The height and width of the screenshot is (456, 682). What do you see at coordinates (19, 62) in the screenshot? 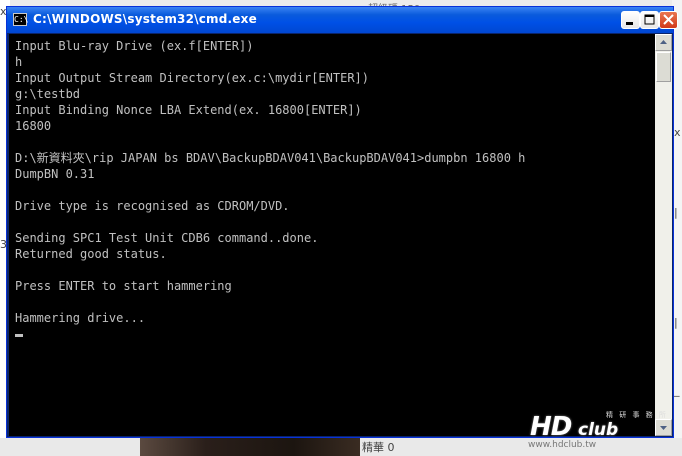
I see `console-line: h` at bounding box center [19, 62].